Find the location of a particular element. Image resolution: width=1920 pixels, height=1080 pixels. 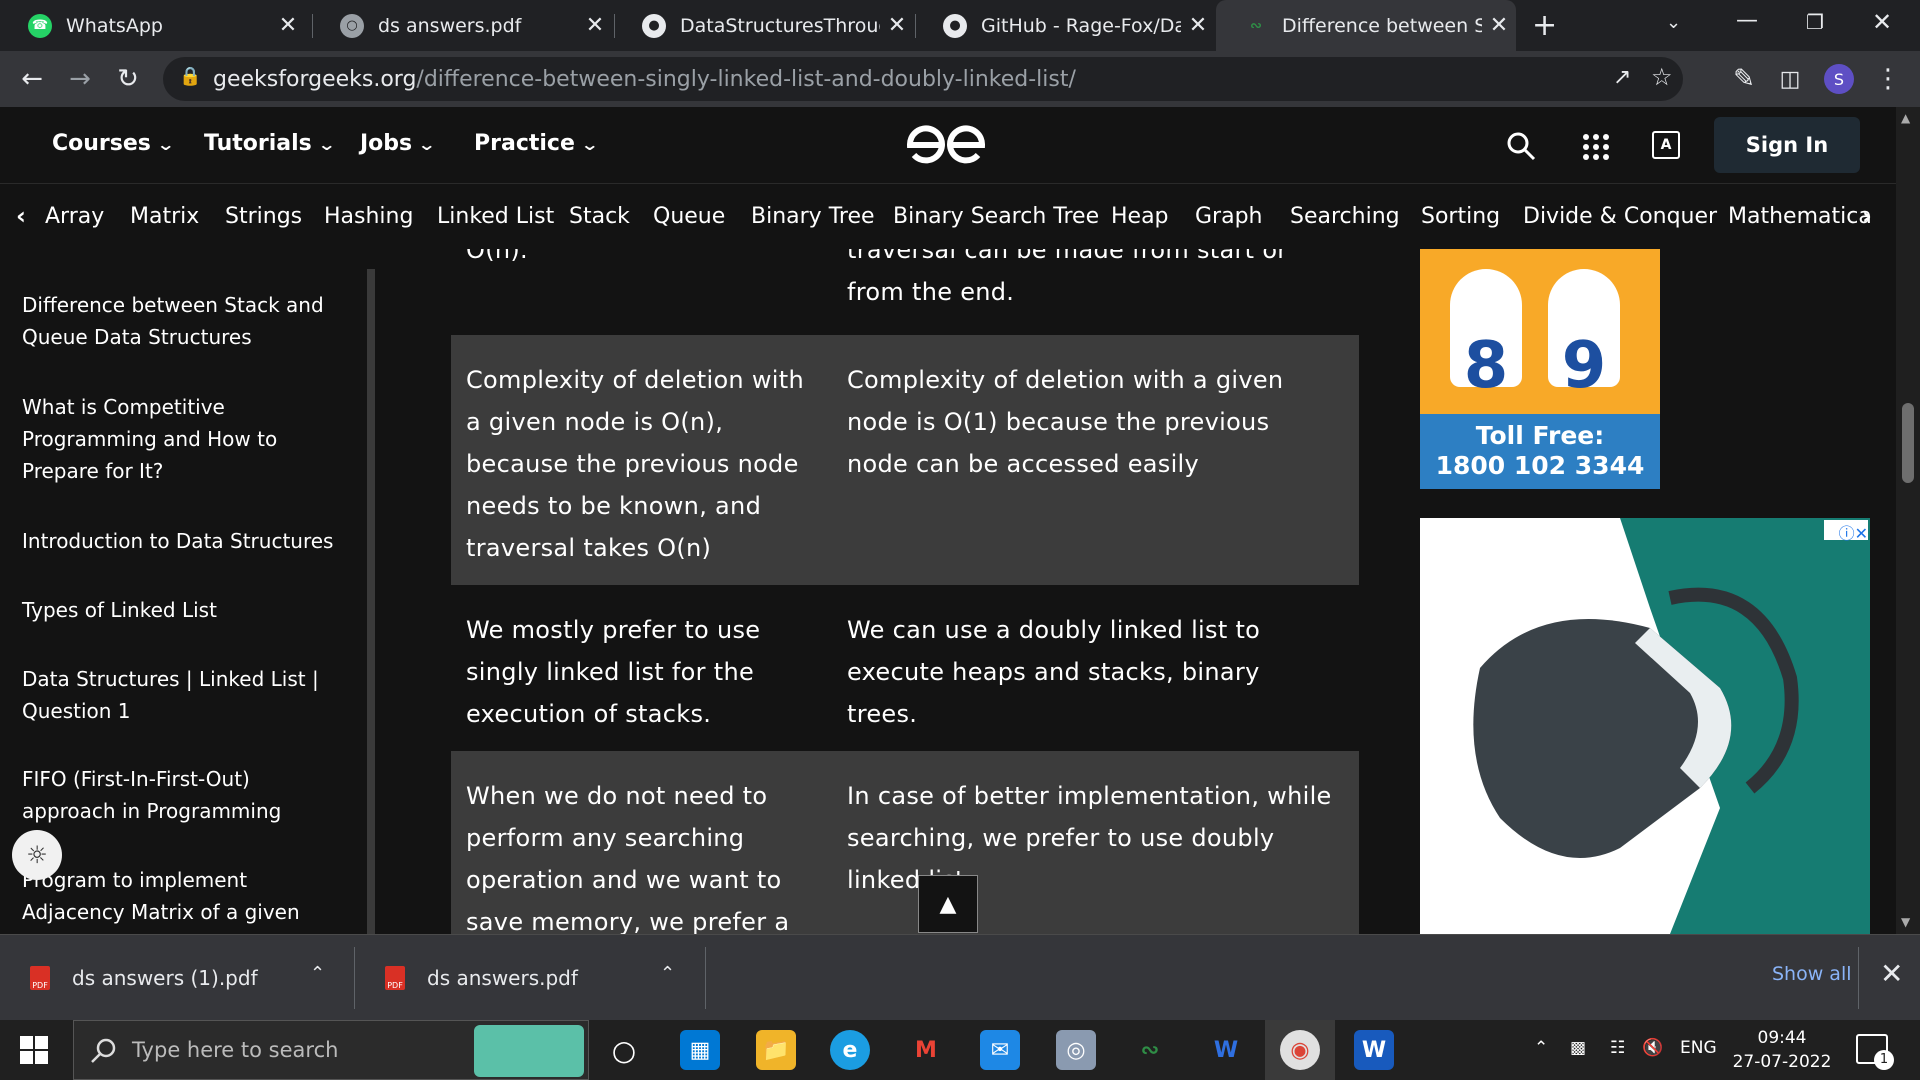

reload-icon: ↻ is located at coordinates (128, 79).